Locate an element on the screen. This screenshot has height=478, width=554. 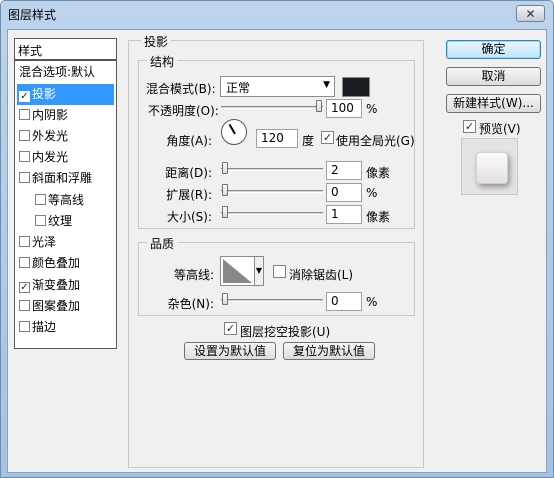
noise-input: 0 is located at coordinates (344, 301).